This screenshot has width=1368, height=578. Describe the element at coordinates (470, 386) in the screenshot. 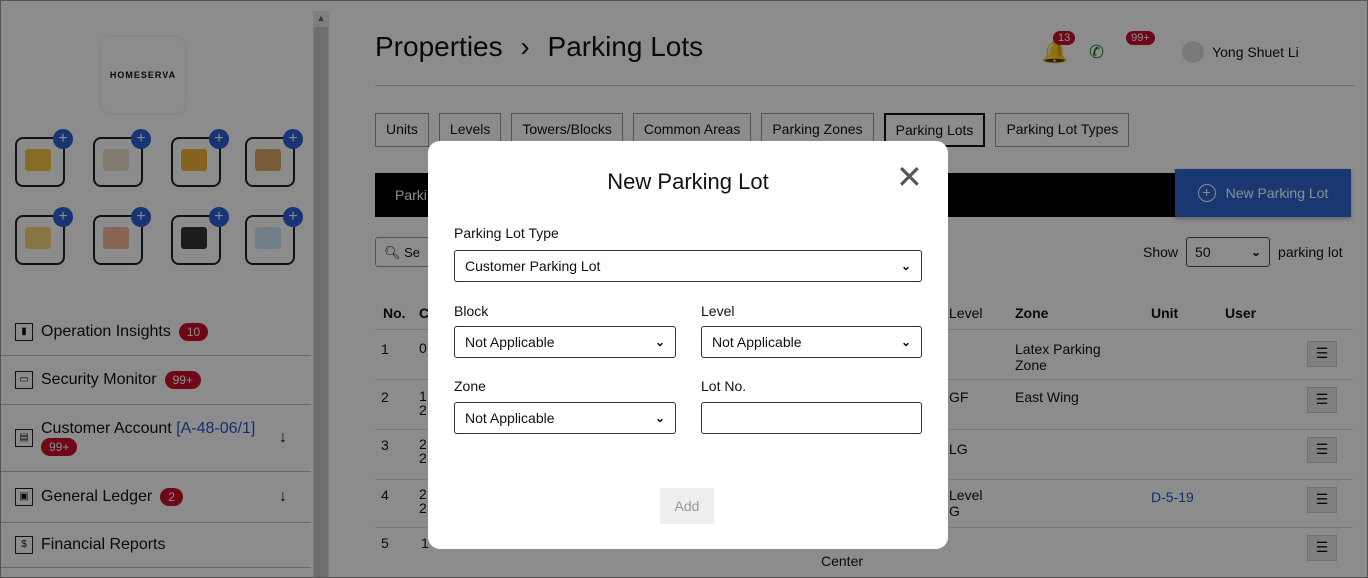

I see `zone-label: Zone` at that location.